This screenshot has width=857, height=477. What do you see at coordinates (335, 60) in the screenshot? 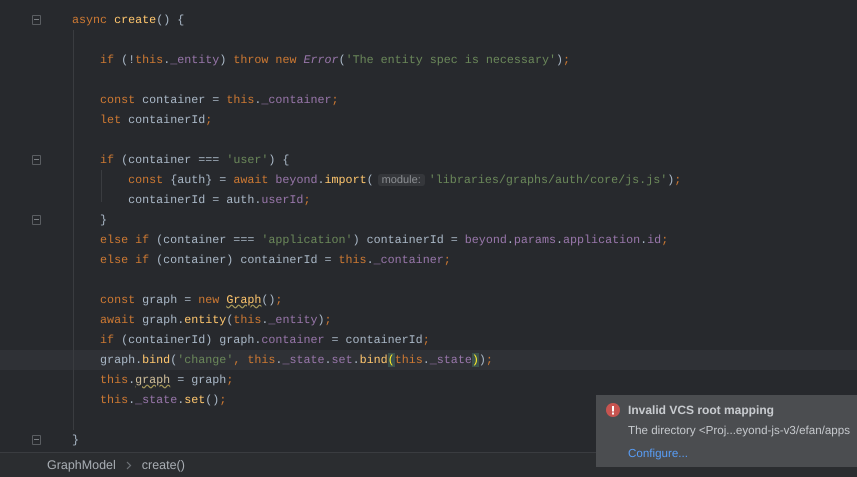
I see `code-line: if (!this._entity) throw new Error('The entity spec is necessary');` at bounding box center [335, 60].